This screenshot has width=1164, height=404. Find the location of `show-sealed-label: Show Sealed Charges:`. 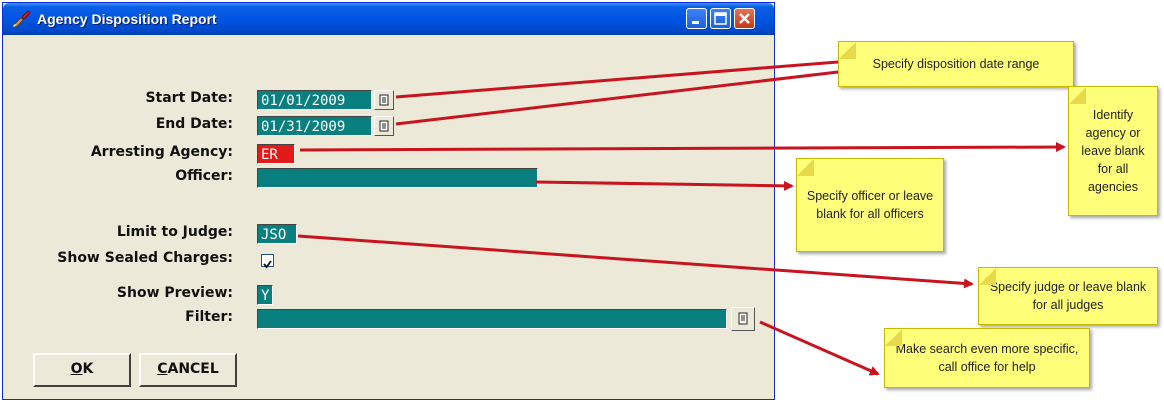

show-sealed-label: Show Sealed Charges: is located at coordinates (145, 258).